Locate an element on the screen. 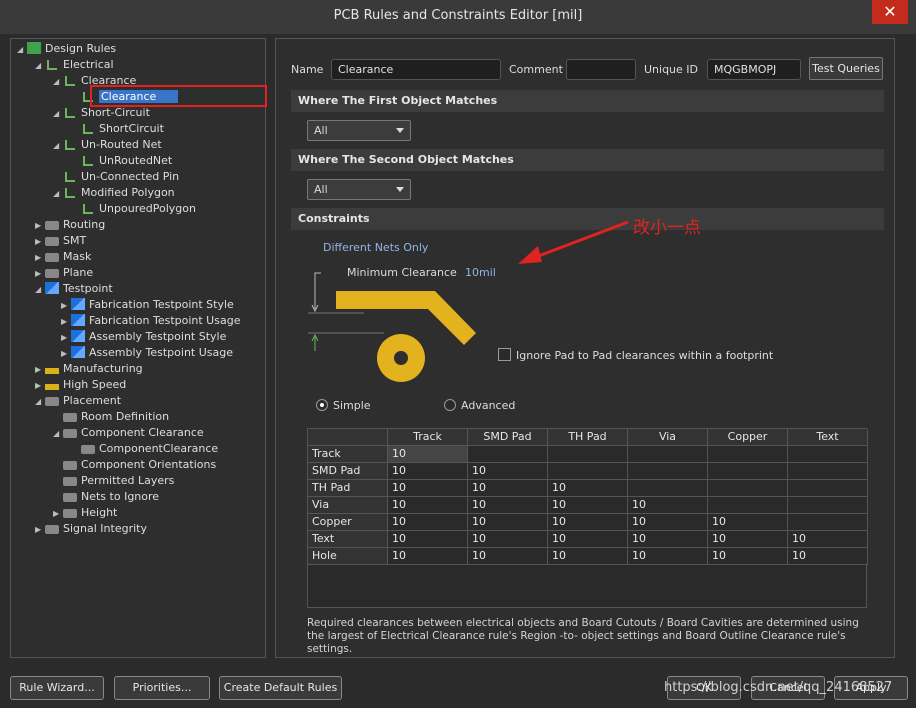 This screenshot has height=708, width=916. tree-item-modified-polygon: ◢ Modified Polygon is located at coordinates (114, 193).